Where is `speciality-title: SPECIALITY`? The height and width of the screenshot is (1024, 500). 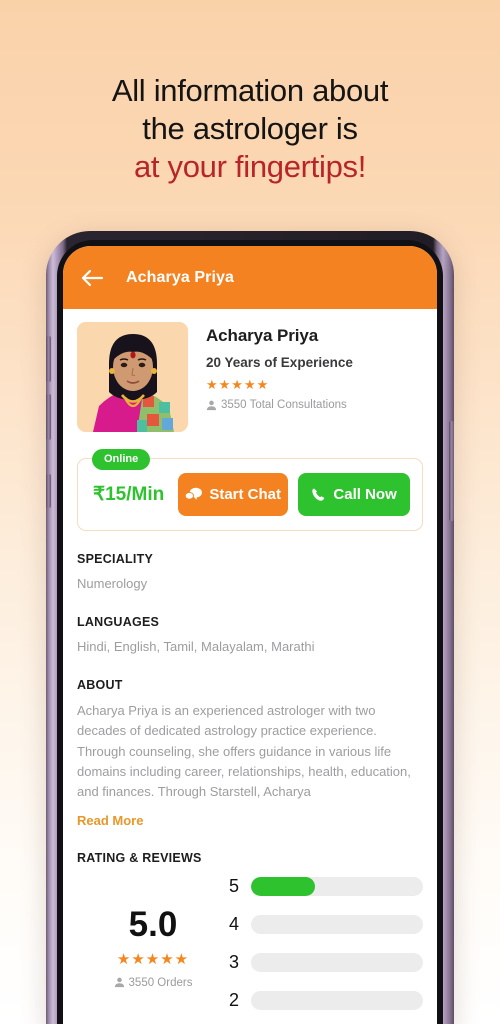 speciality-title: SPECIALITY is located at coordinates (115, 559).